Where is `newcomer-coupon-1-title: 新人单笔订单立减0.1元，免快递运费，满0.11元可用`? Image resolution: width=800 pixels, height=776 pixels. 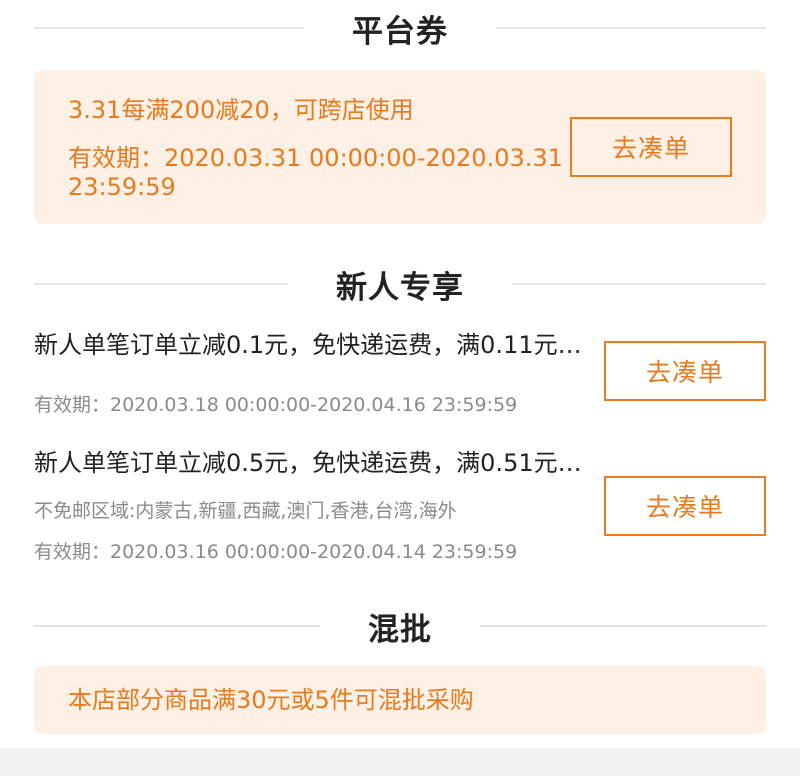 newcomer-coupon-1-title: 新人单笔订单立减0.1元，免快递运费，满0.11元可用 is located at coordinates (308, 345).